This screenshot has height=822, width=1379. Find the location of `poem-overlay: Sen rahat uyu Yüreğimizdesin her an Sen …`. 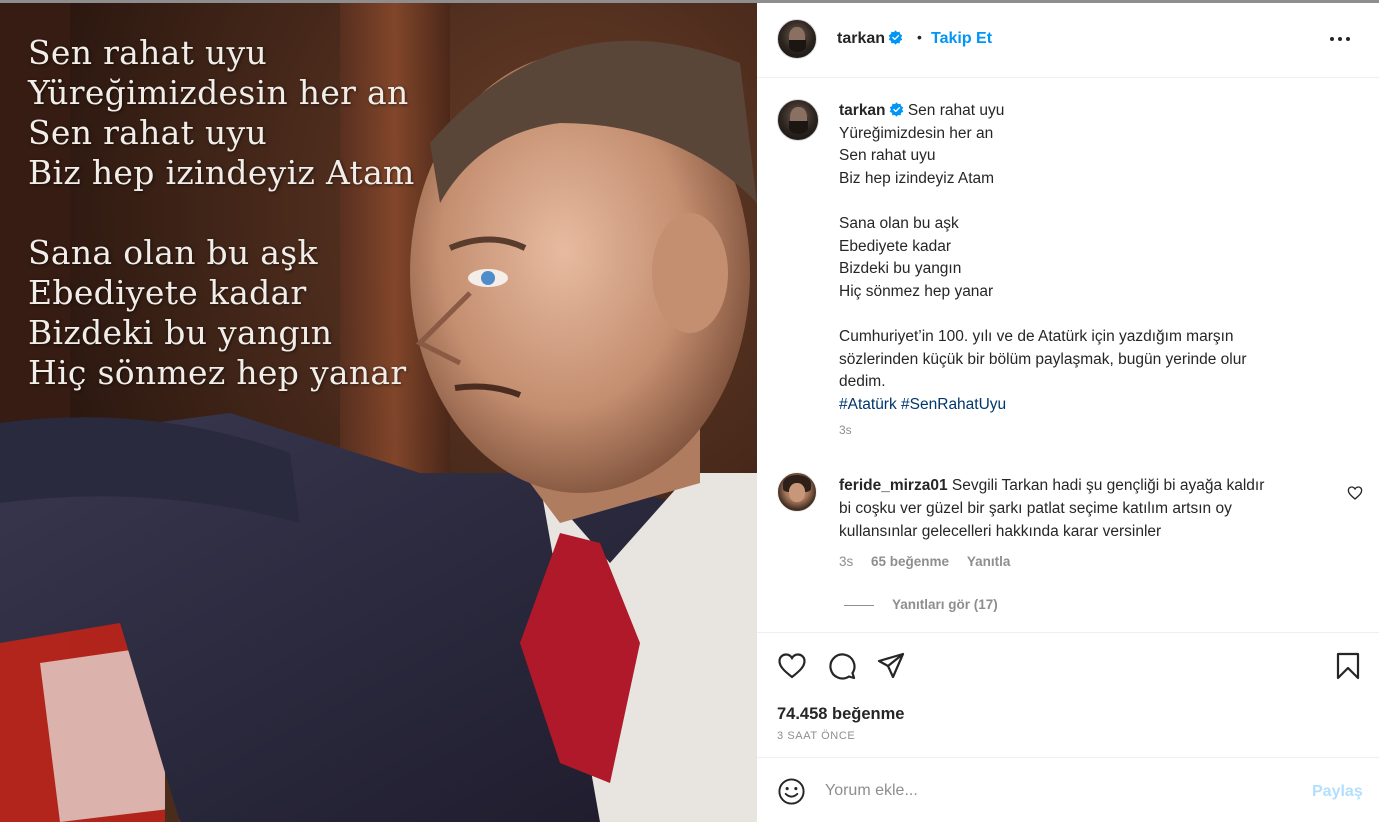

poem-overlay: Sen rahat uyu Yüreğimizdesin her an Sen … is located at coordinates (221, 213).